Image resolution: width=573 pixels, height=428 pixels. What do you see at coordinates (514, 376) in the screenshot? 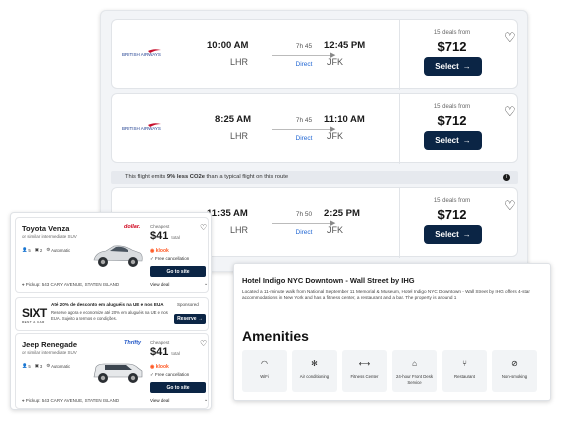
I see `amenity-label: Non-smoking` at bounding box center [514, 376].